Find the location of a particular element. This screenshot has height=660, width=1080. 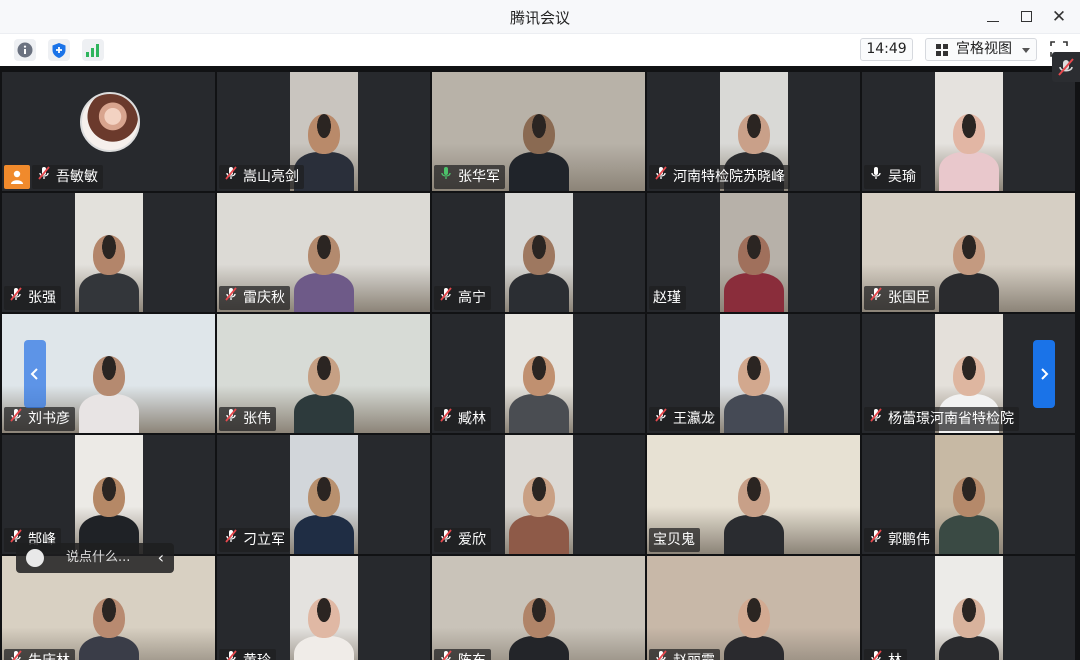

video-tile: 爱欣 is located at coordinates (538, 494).